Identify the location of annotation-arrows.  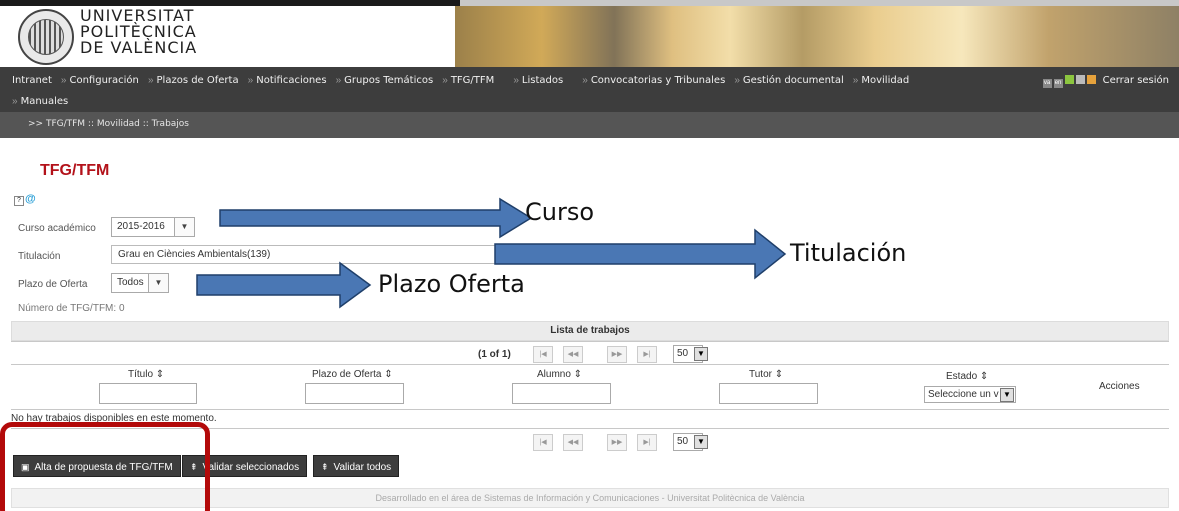
(491, 253).